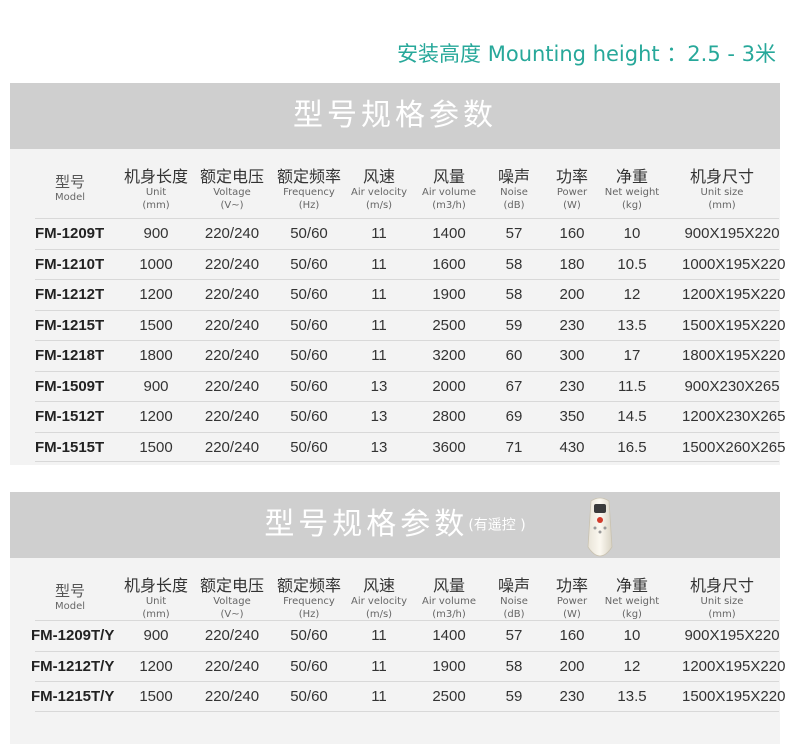  What do you see at coordinates (632, 696) in the screenshot?
I see `table-cell: 13.5` at bounding box center [632, 696].